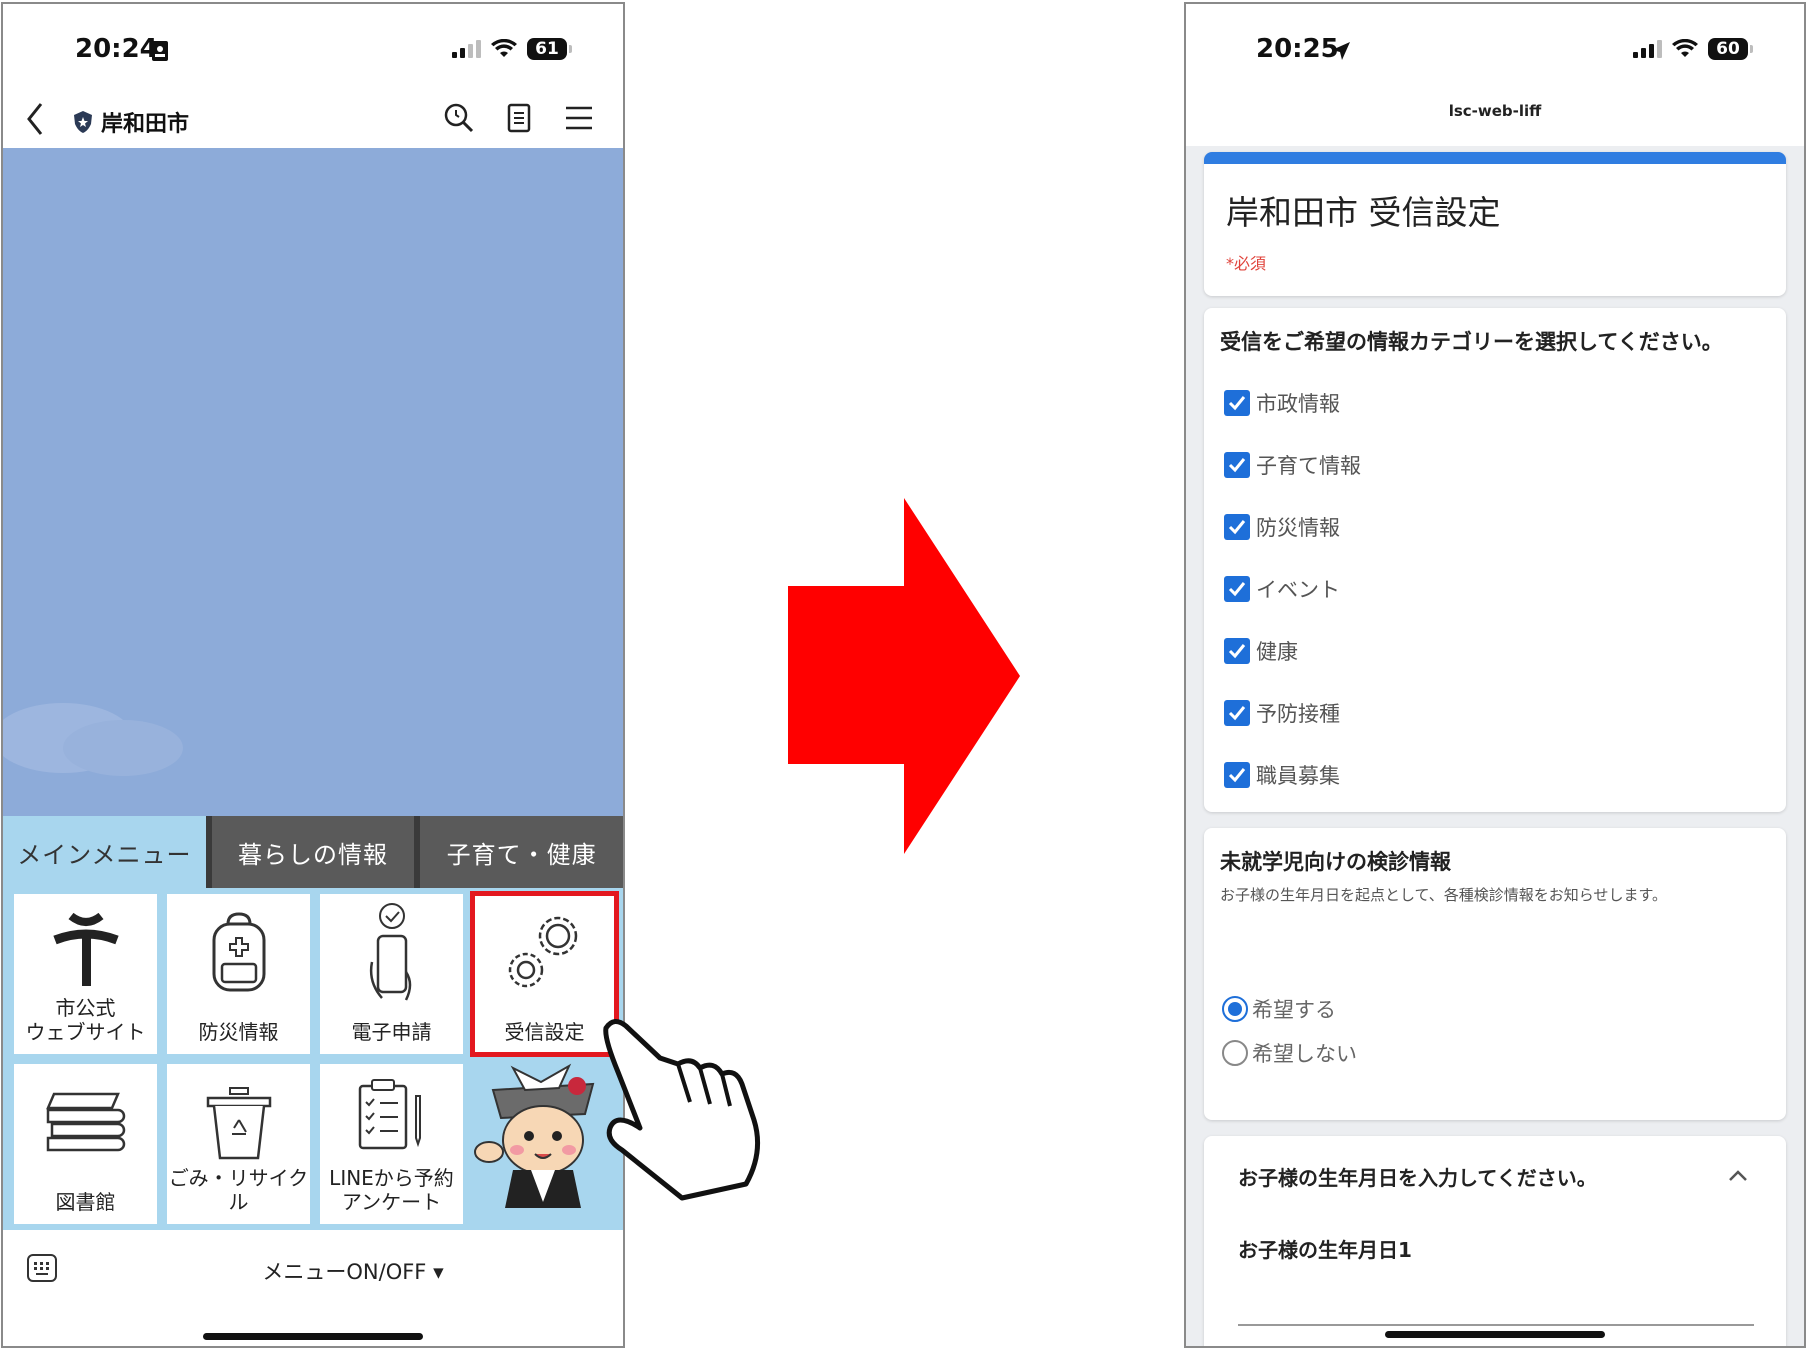 The image size is (1808, 1350). What do you see at coordinates (1495, 1334) in the screenshot?
I see `home-indicator` at bounding box center [1495, 1334].